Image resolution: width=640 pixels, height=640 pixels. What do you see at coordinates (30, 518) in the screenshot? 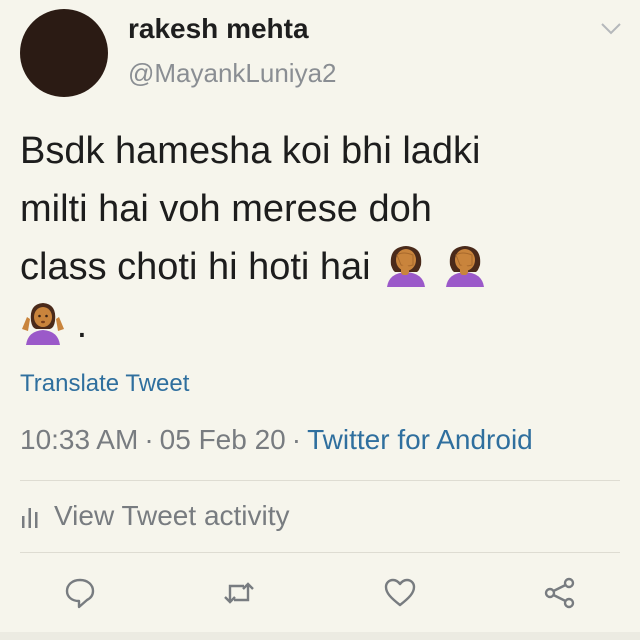
I see `bar-chart-icon` at bounding box center [30, 518].